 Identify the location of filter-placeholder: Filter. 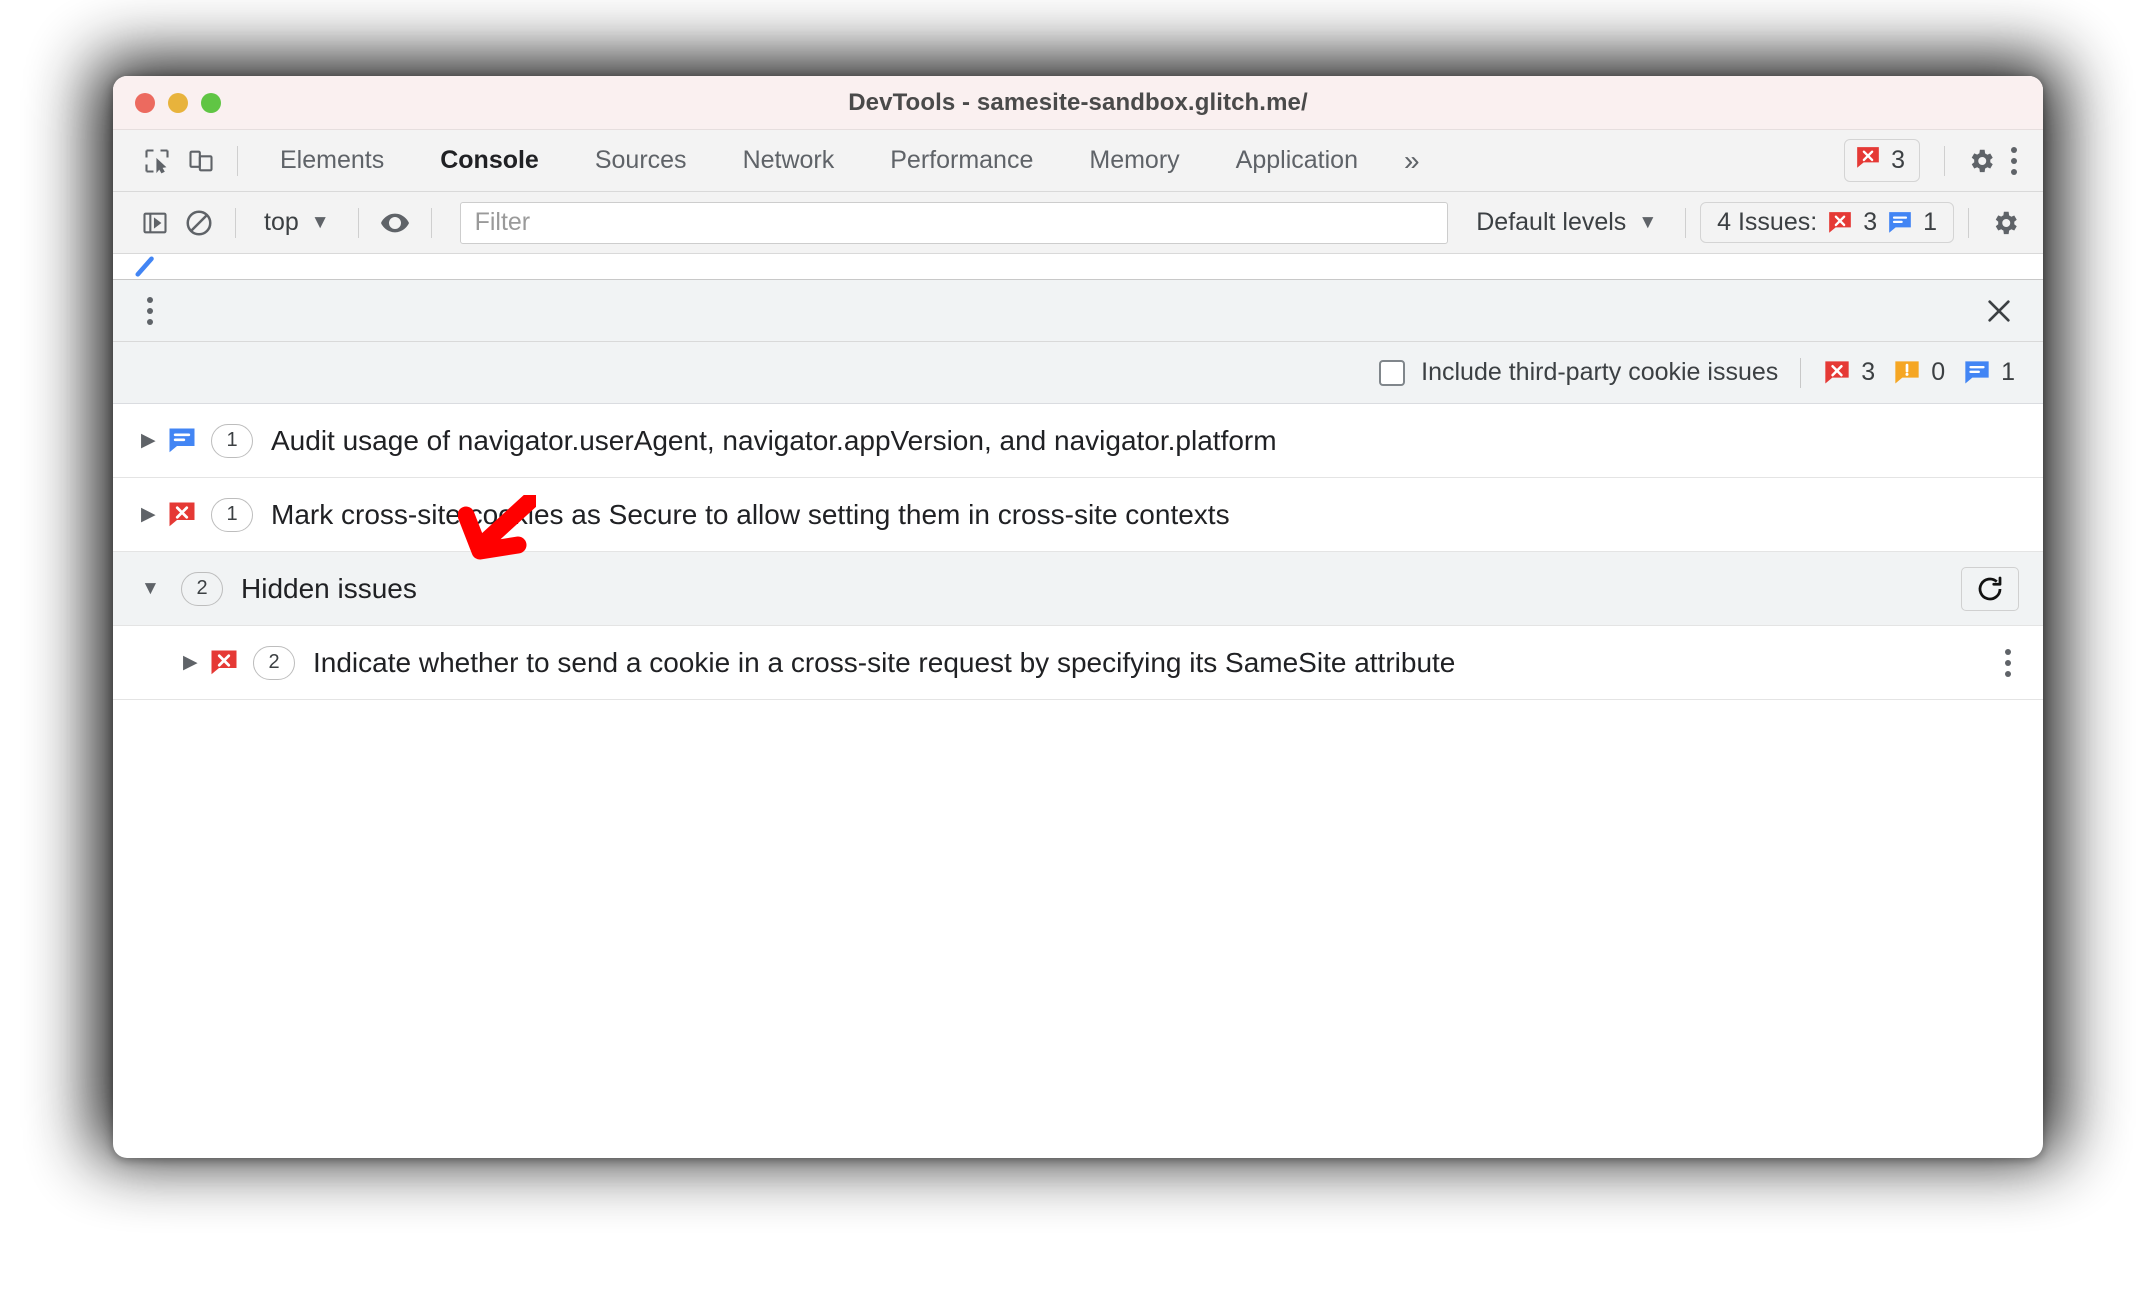
(502, 222).